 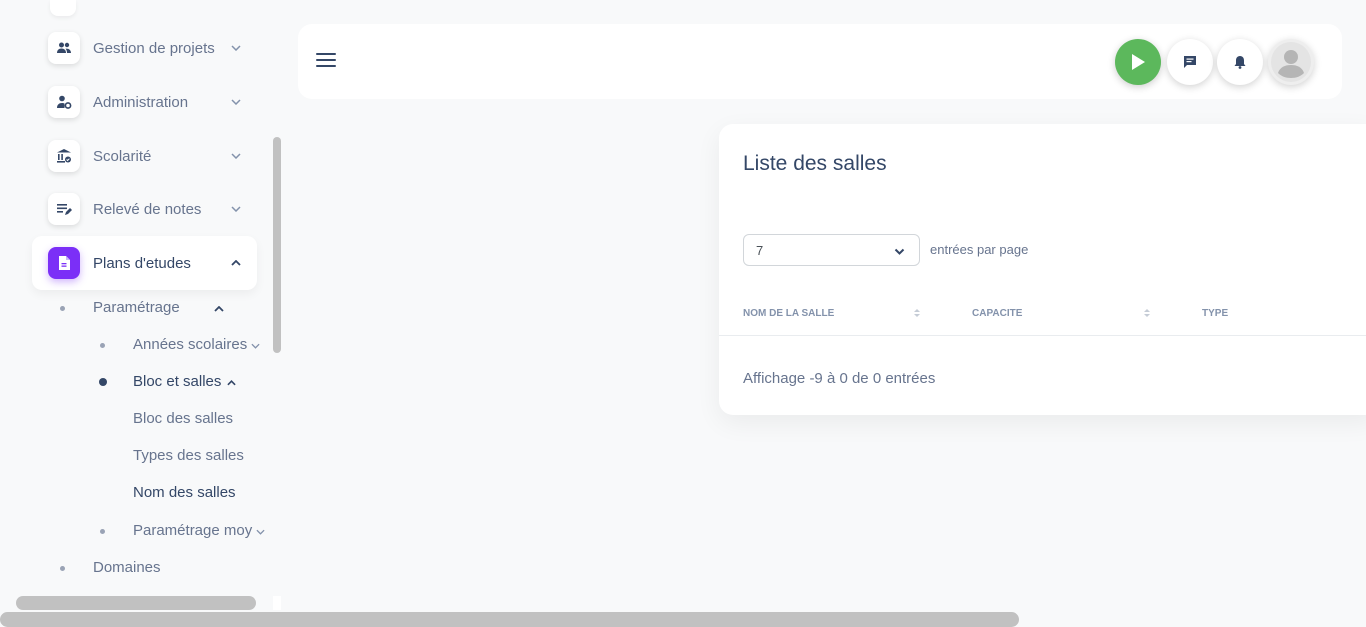 I want to click on sidebar-item-scolarite: Scolarité, so click(x=144, y=156).